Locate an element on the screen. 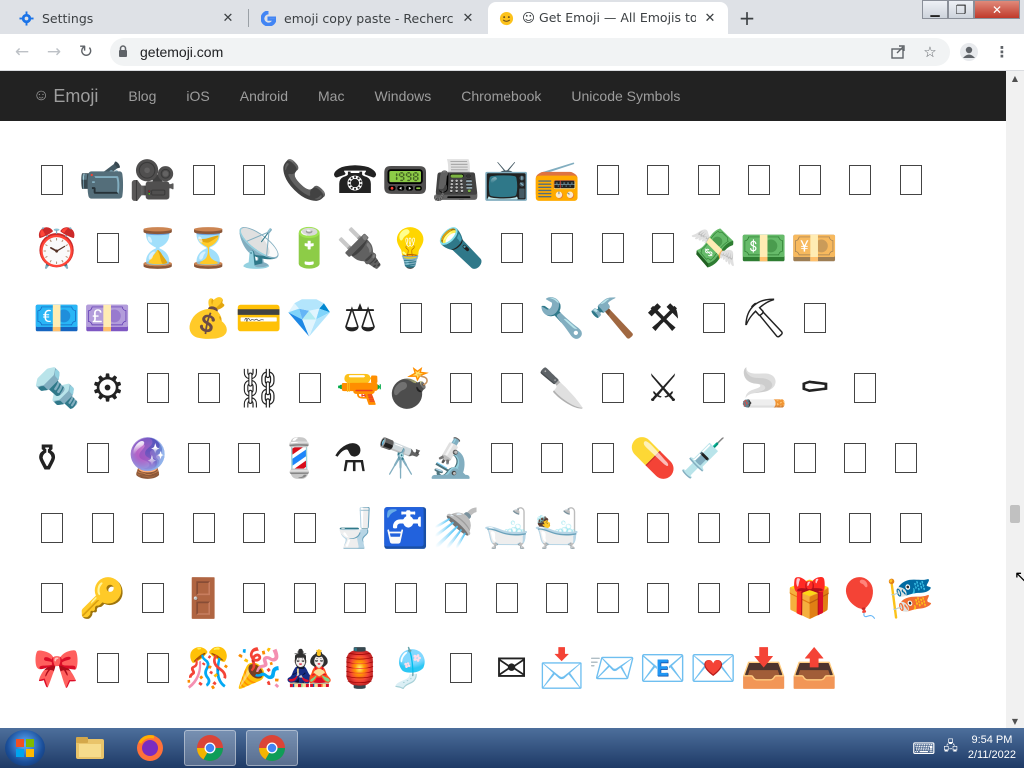 The width and height of the screenshot is (1024, 768). tab-settings: Settings ✕ is located at coordinates (127, 18).